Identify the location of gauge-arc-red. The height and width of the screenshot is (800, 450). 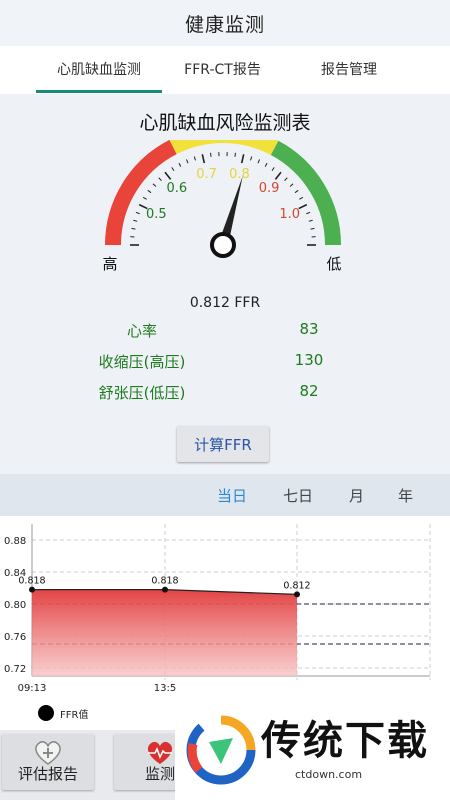
(141, 193).